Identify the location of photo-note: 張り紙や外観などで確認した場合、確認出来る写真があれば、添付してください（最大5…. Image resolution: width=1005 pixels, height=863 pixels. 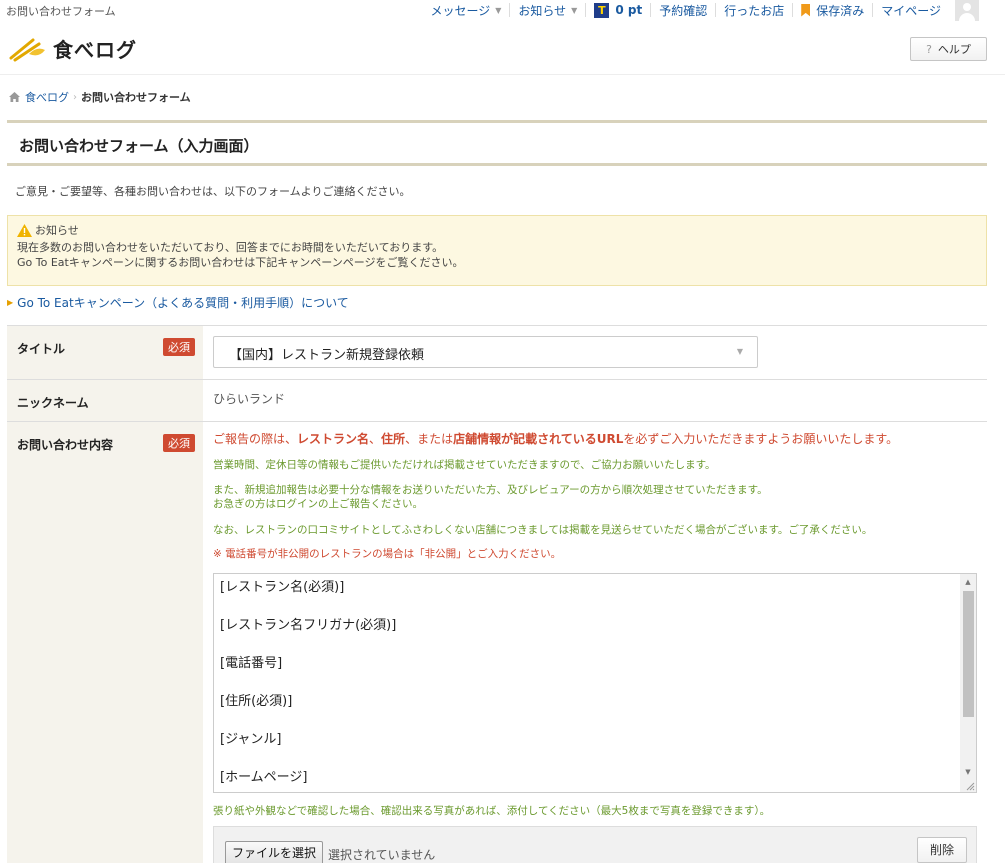
(492, 811).